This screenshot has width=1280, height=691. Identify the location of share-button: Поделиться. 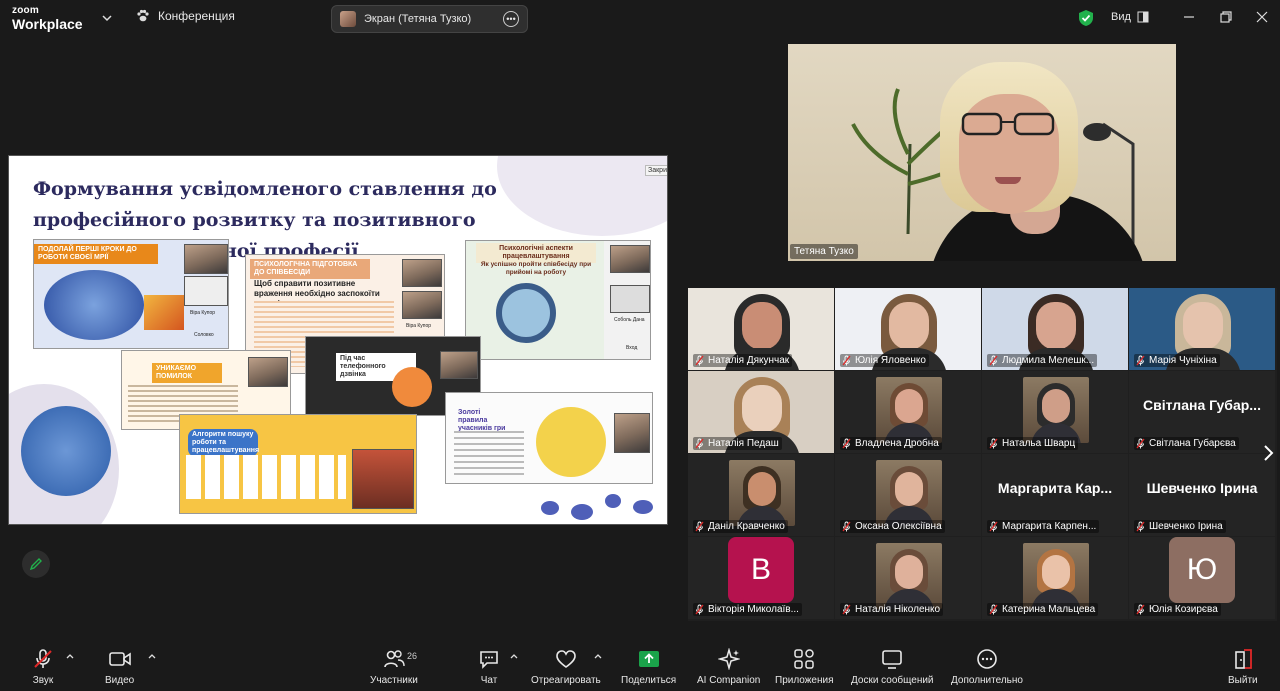
(648, 666).